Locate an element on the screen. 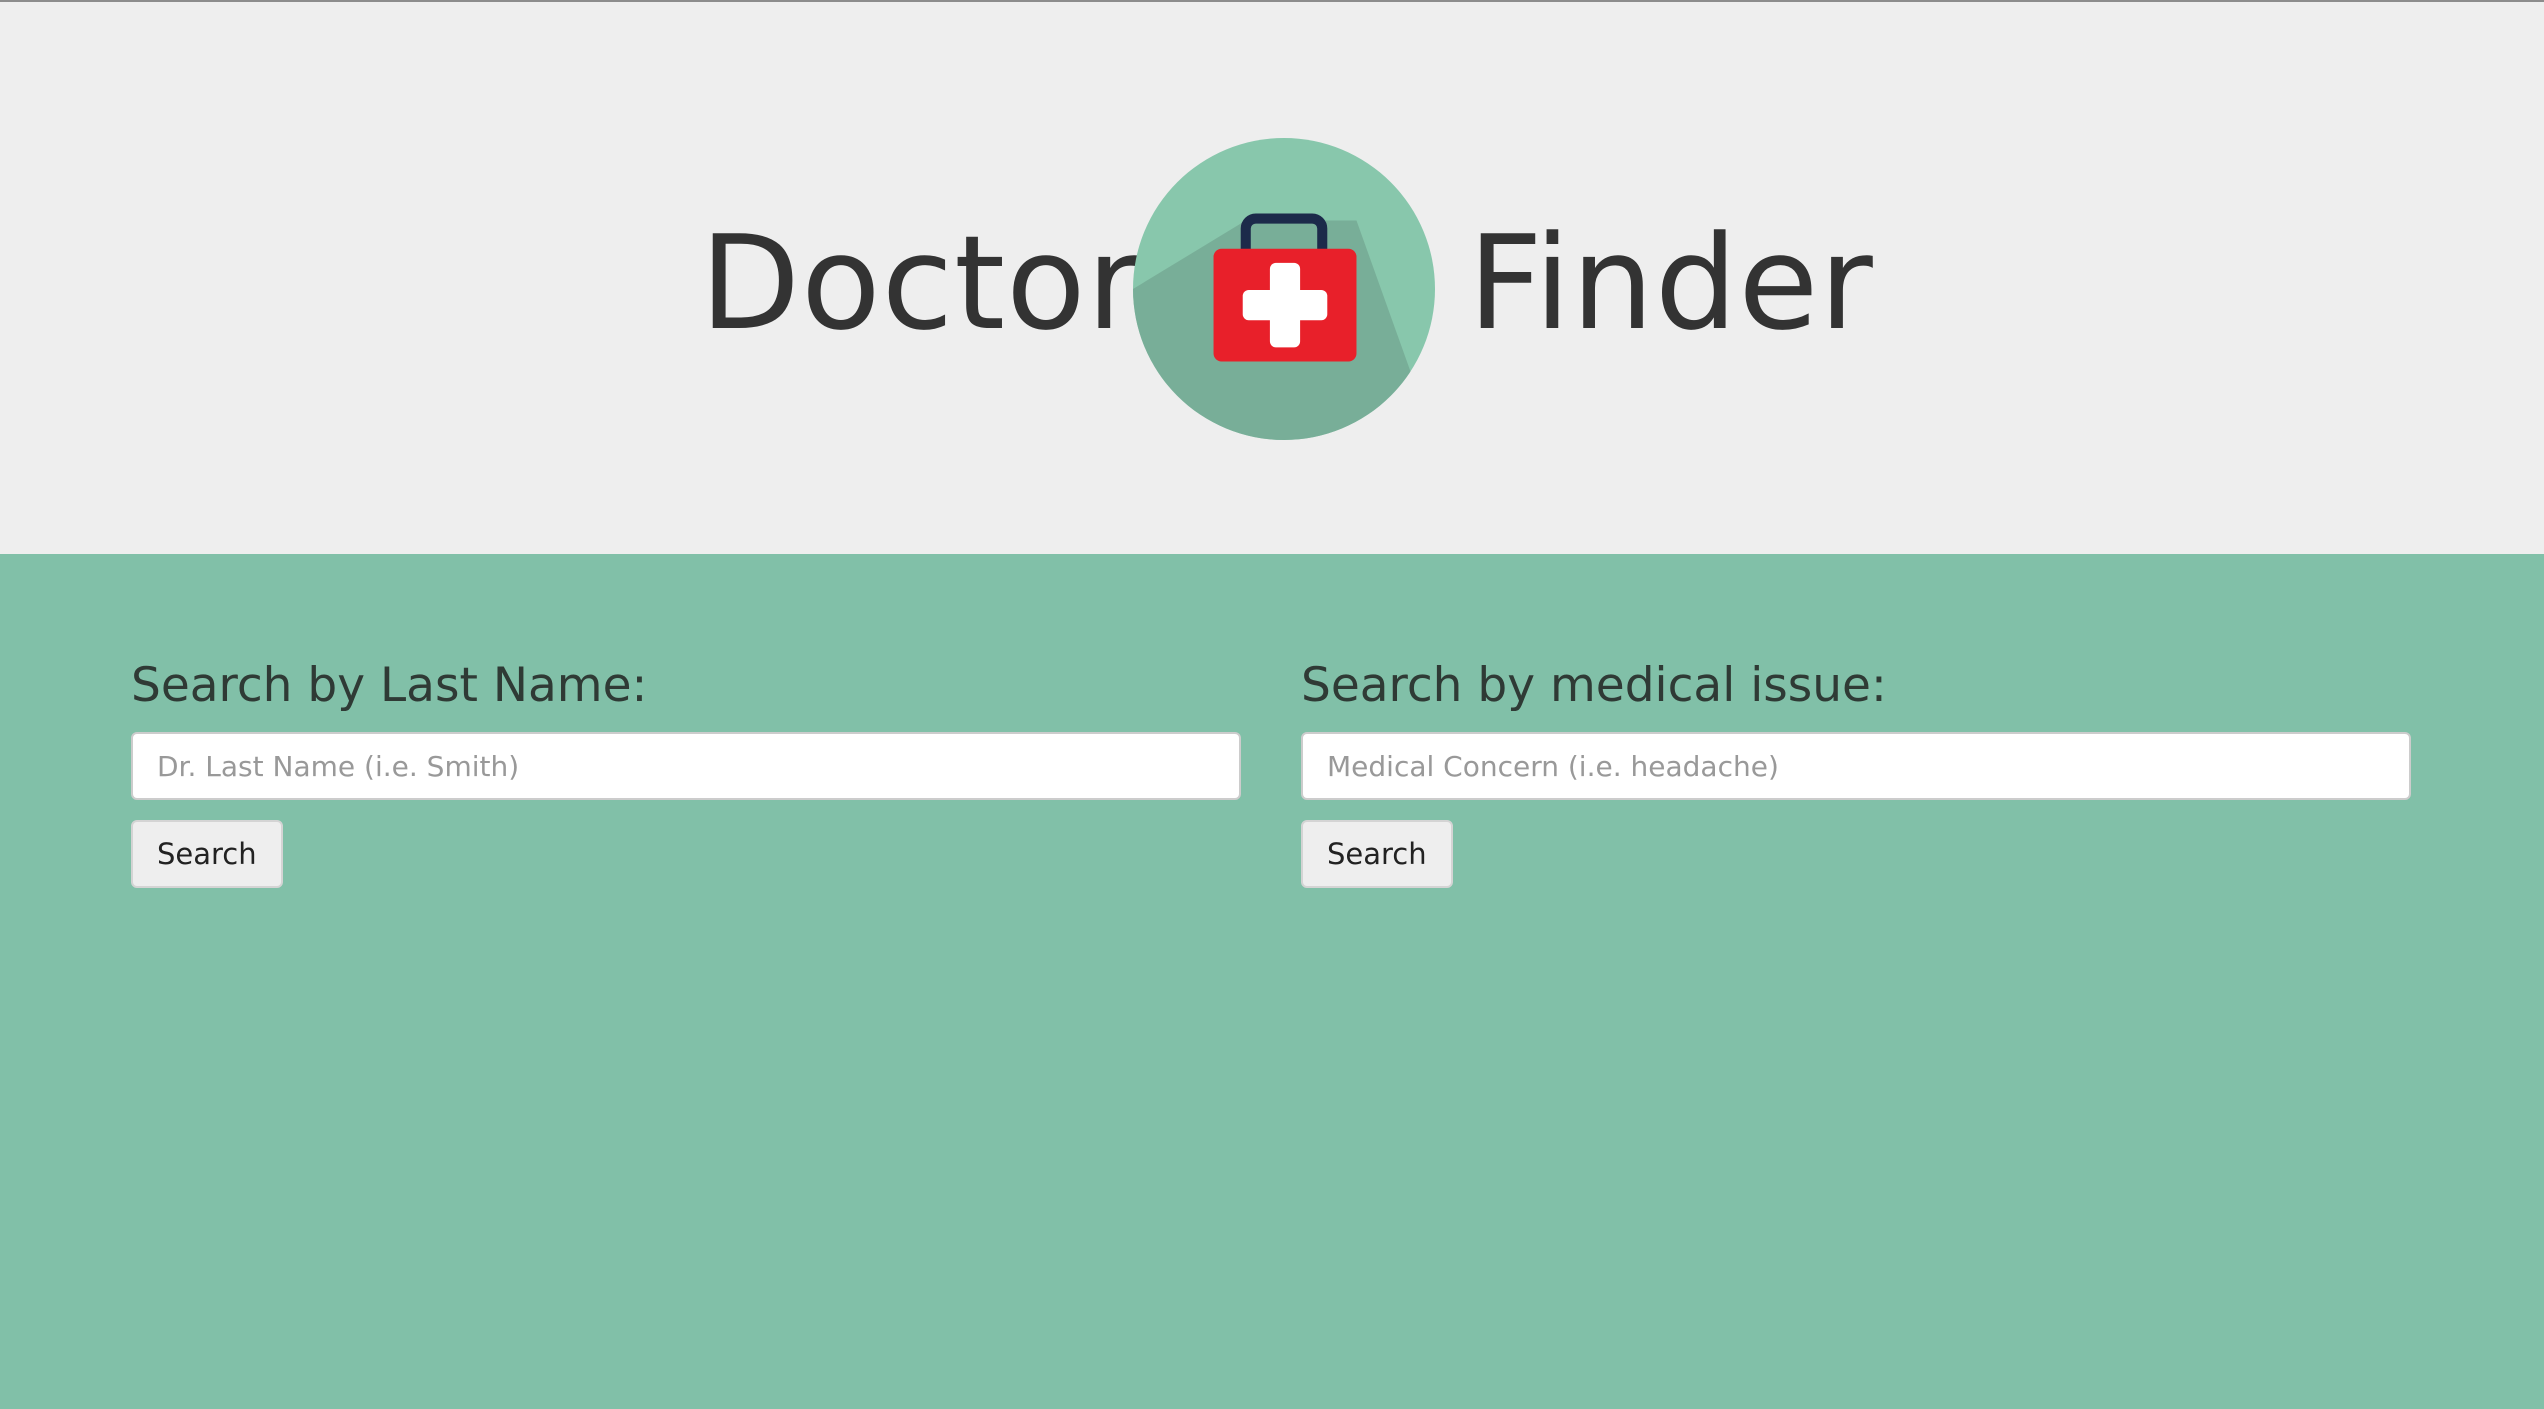 The height and width of the screenshot is (1409, 2544). search-by-medical-issue-section: Search by medical issue: Search is located at coordinates (1856, 772).